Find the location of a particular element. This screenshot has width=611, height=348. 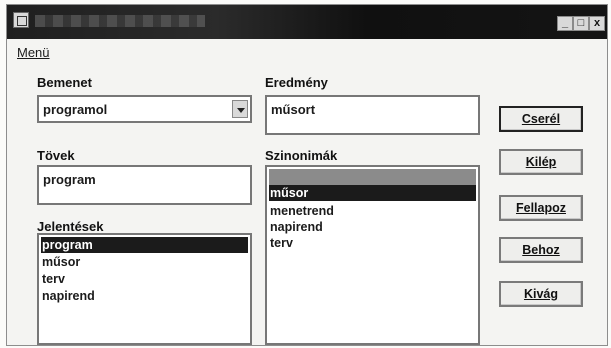

input-value: programol is located at coordinates (75, 109).